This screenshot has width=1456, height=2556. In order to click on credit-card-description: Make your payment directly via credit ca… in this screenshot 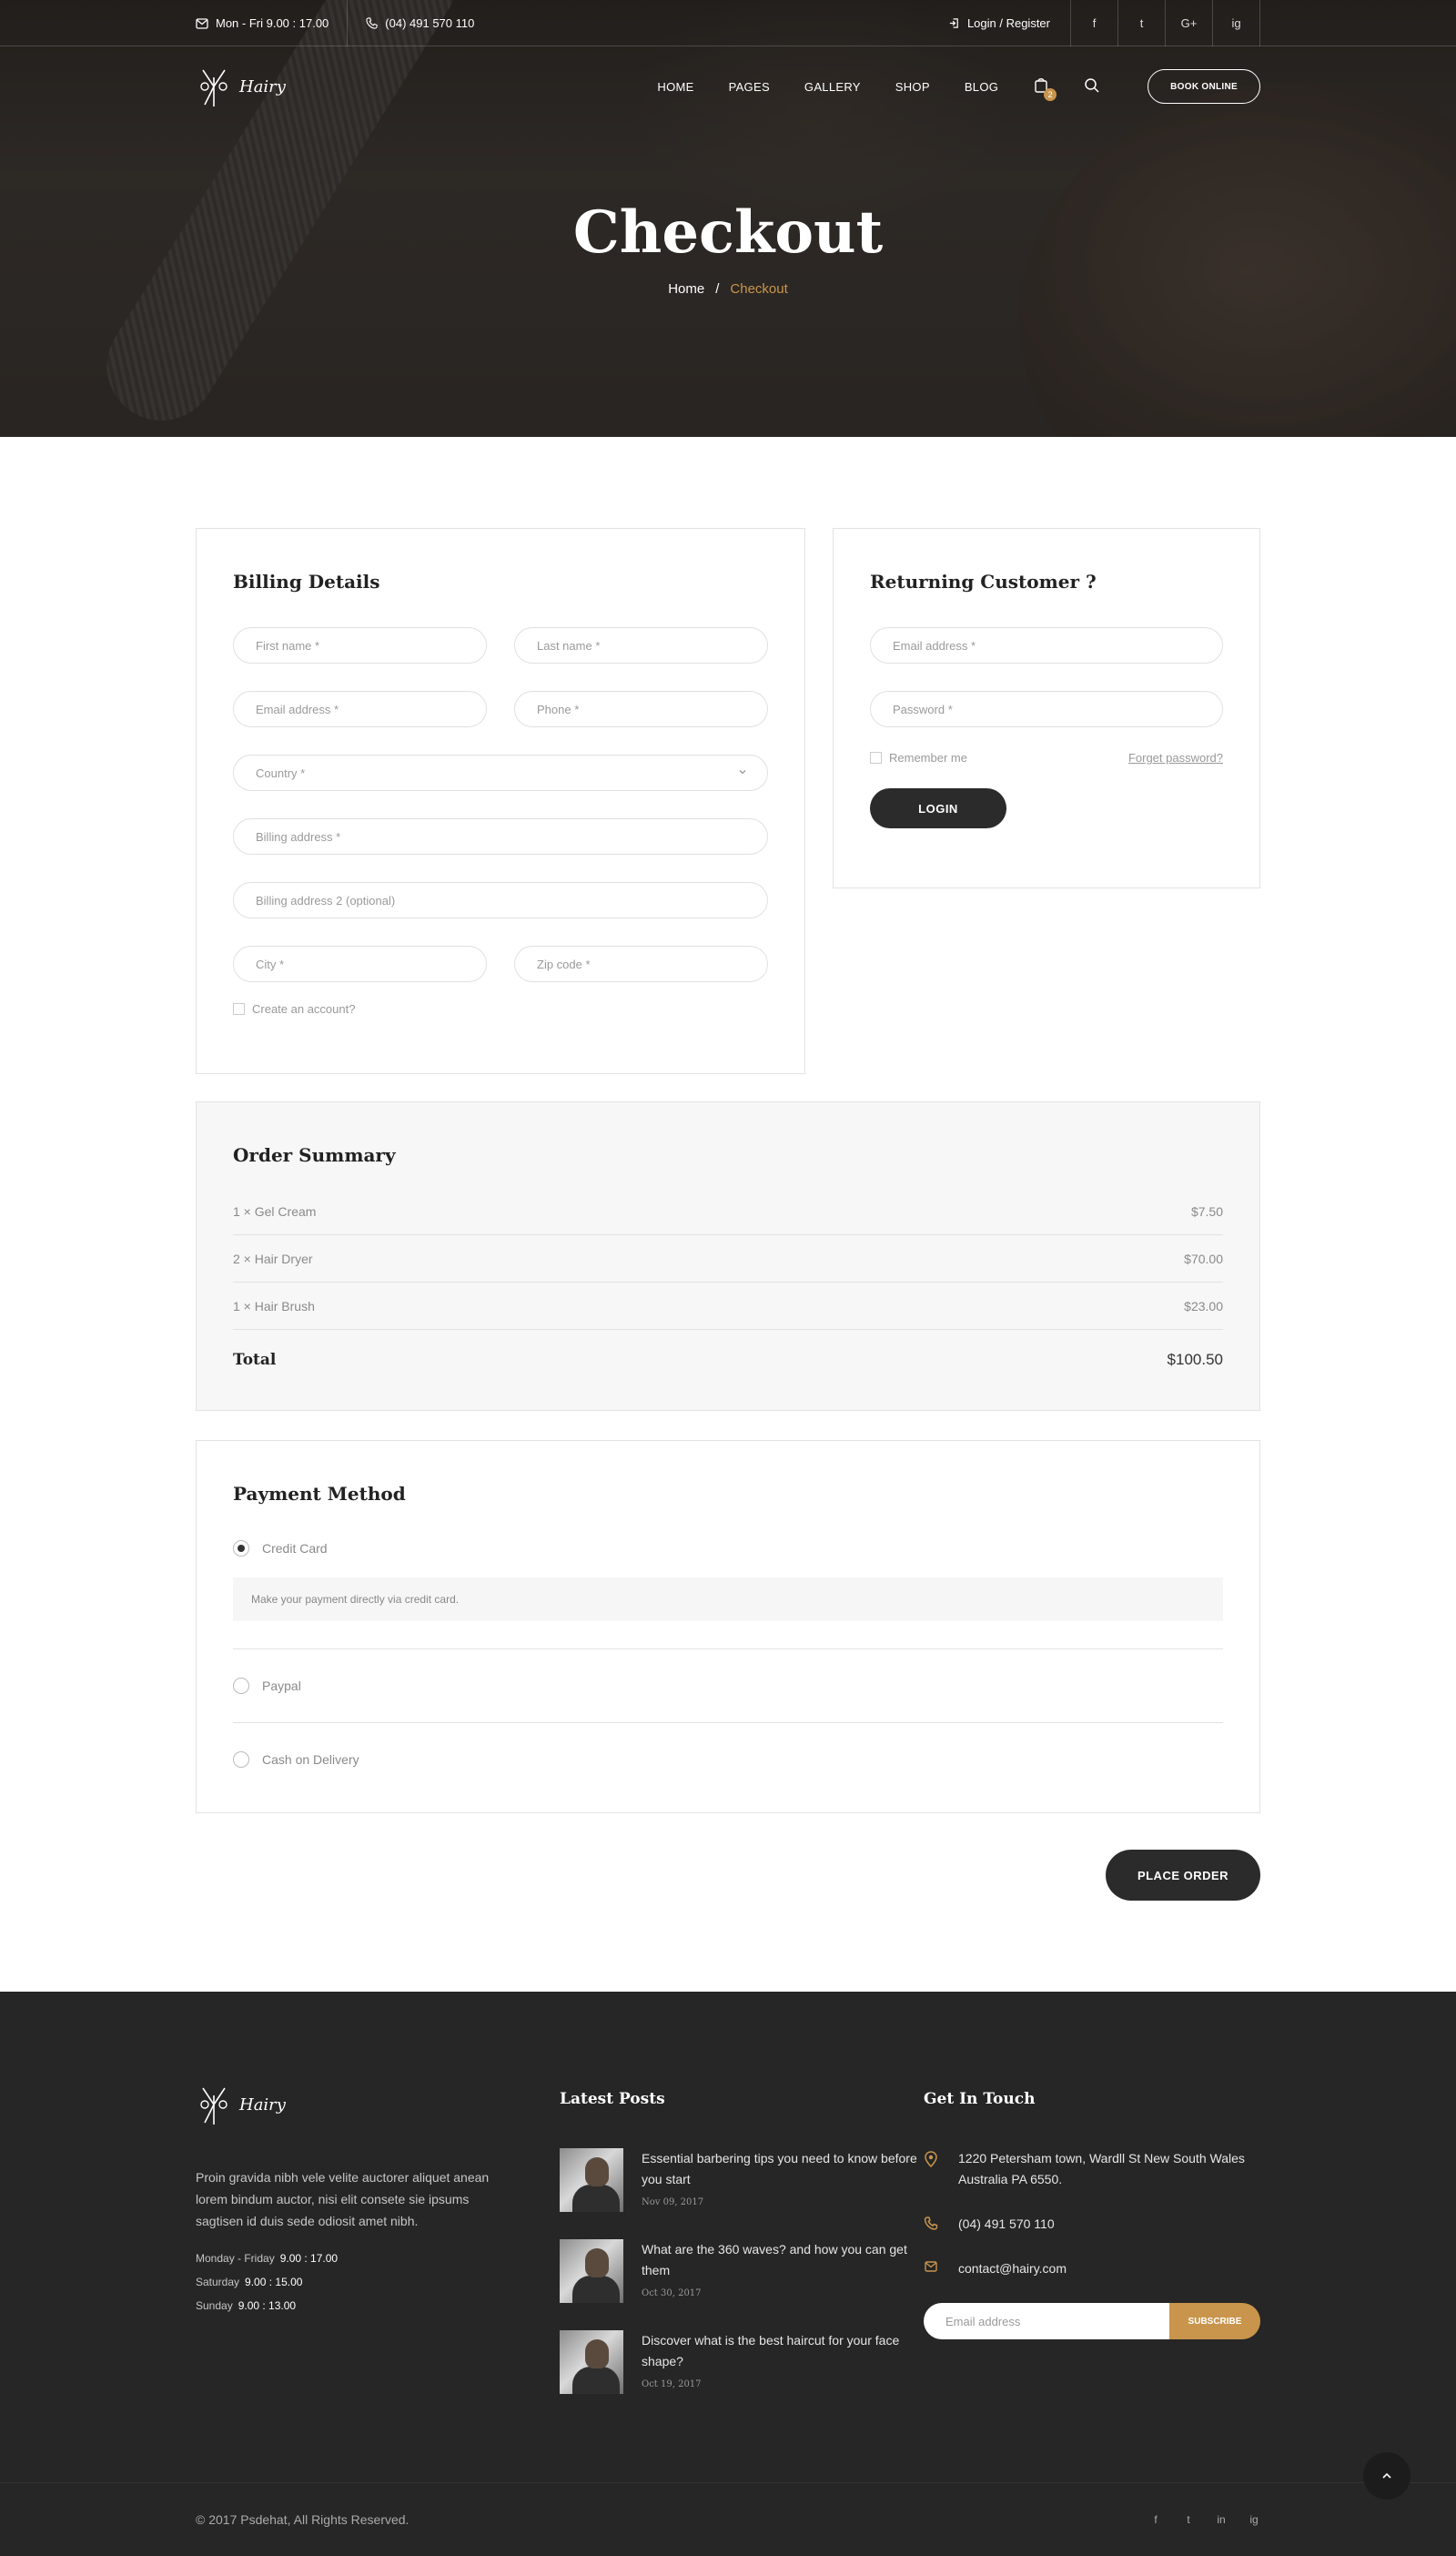, I will do `click(728, 1599)`.